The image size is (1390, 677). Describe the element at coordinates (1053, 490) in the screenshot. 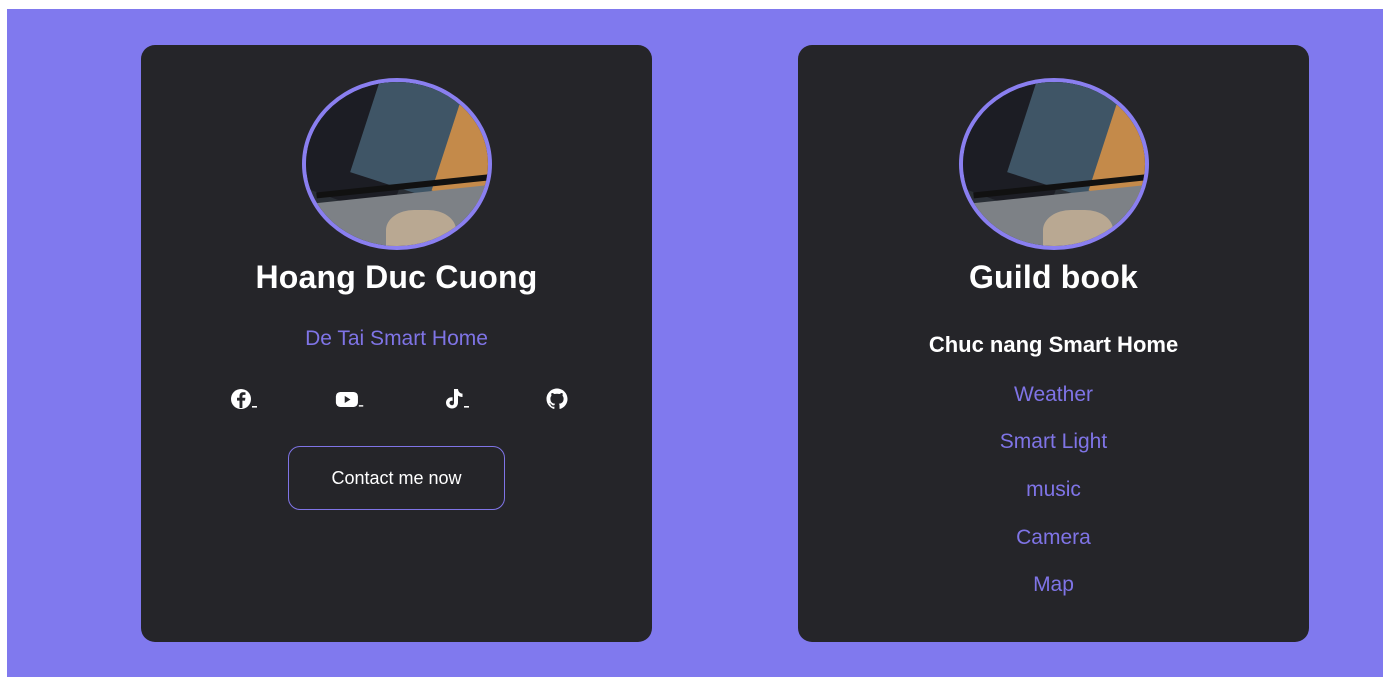

I see `feature-link-music: music` at that location.